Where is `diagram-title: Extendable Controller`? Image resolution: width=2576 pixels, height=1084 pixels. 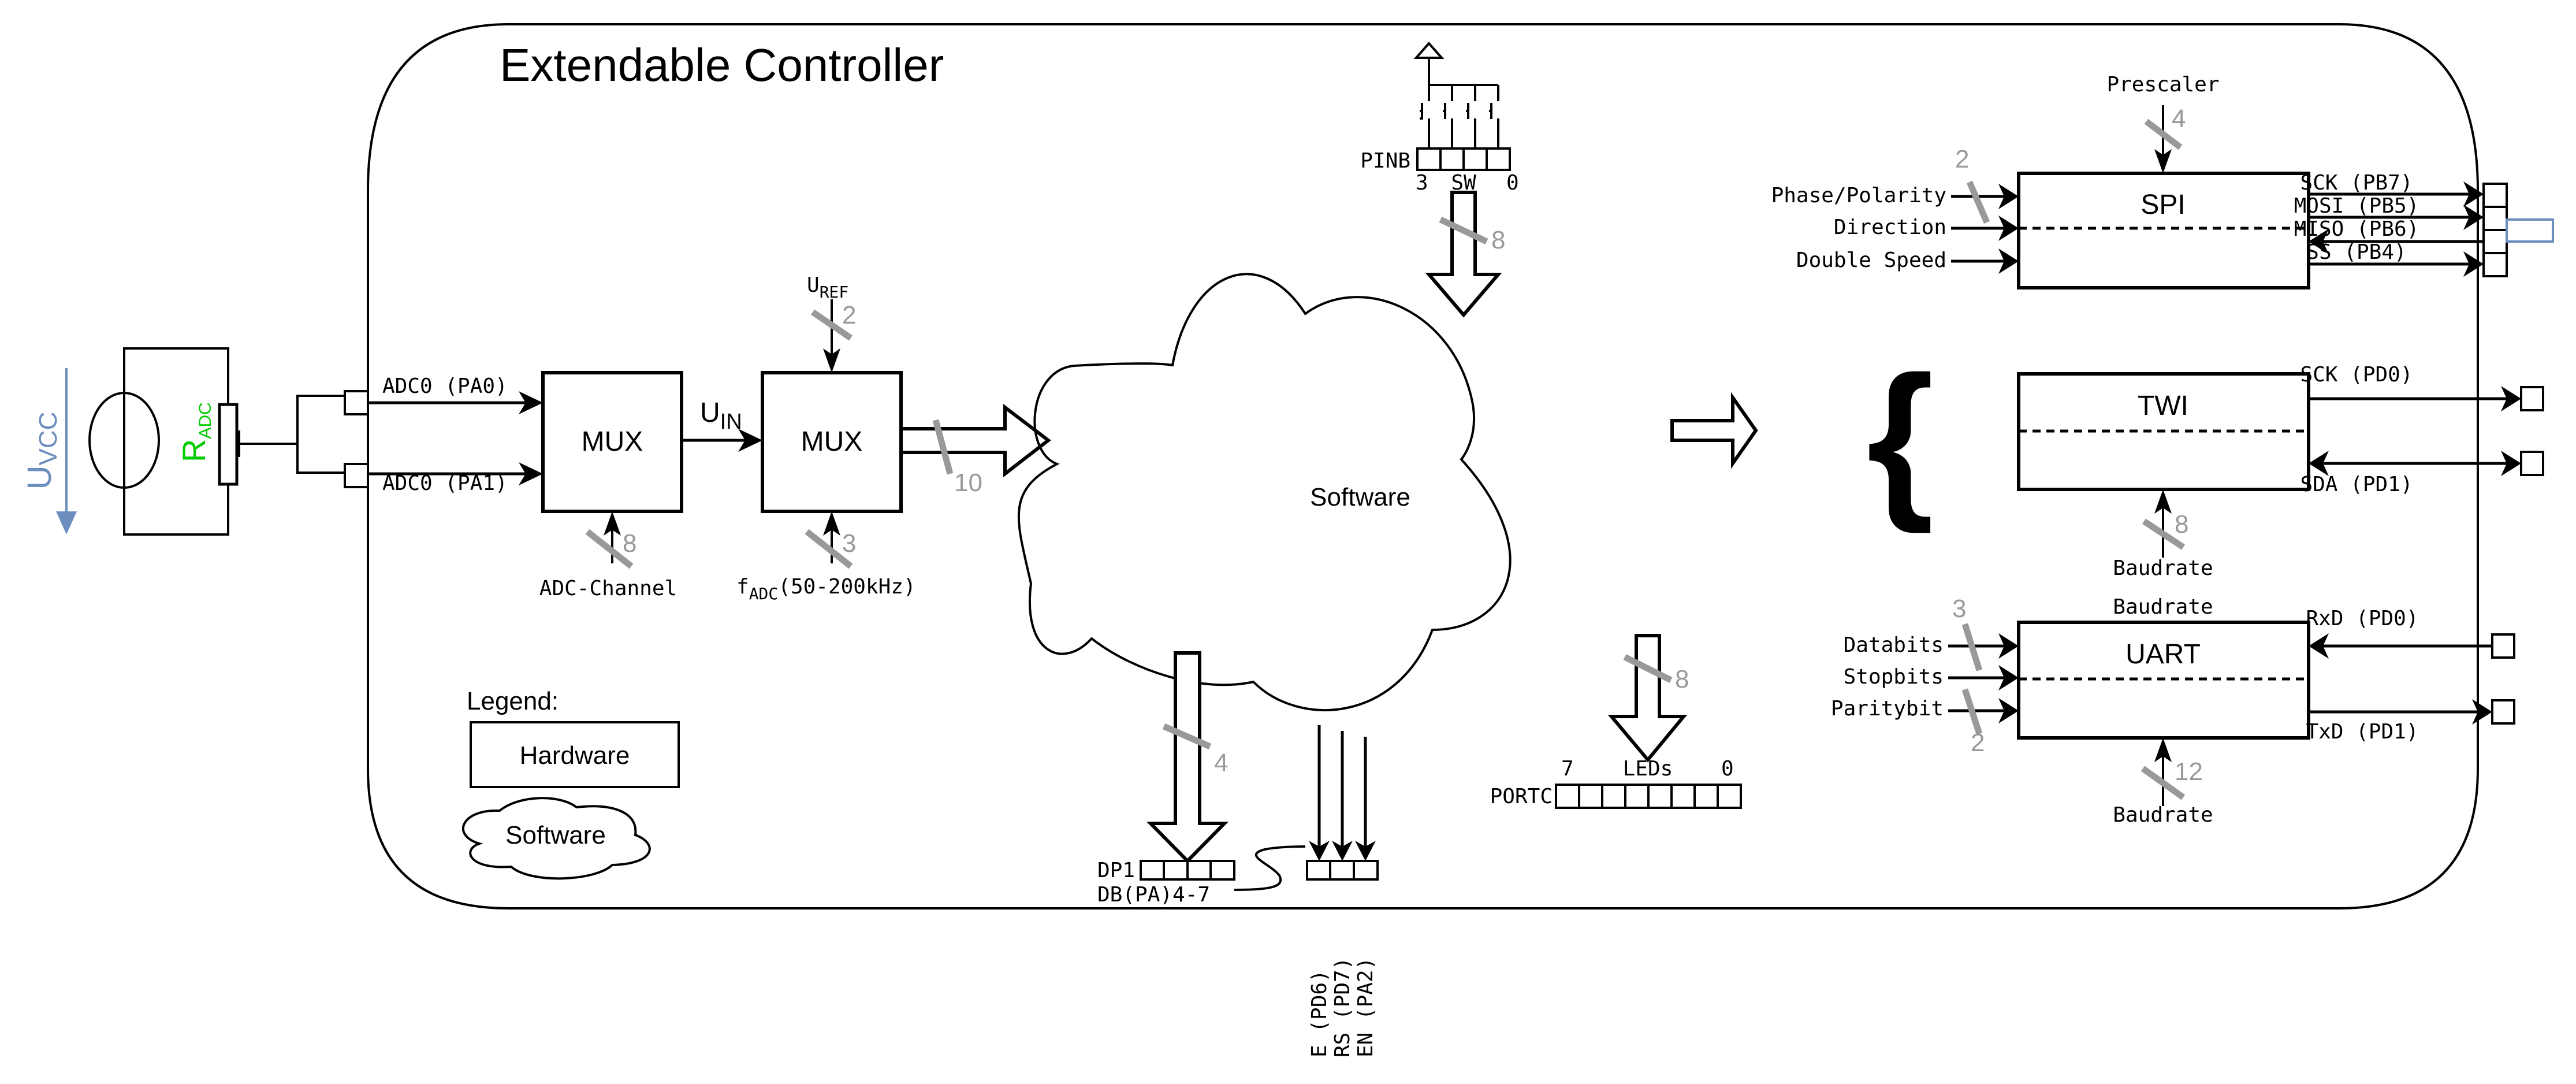 diagram-title: Extendable Controller is located at coordinates (722, 65).